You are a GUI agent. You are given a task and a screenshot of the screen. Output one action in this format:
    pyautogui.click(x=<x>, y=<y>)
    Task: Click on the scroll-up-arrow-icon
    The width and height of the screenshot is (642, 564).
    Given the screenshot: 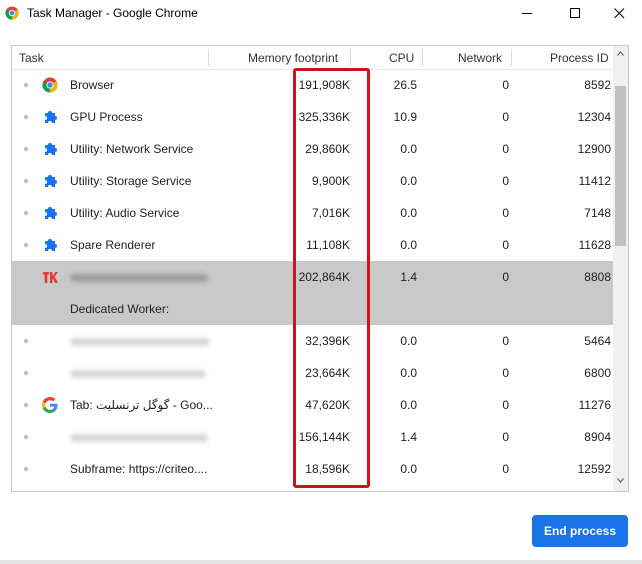 What is the action you would take?
    pyautogui.click(x=620, y=53)
    